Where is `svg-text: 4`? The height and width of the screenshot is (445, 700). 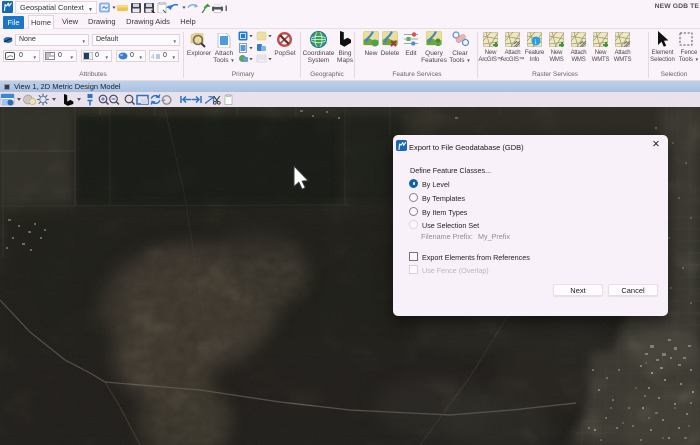
svg-text: 4 is located at coordinates (153, 57).